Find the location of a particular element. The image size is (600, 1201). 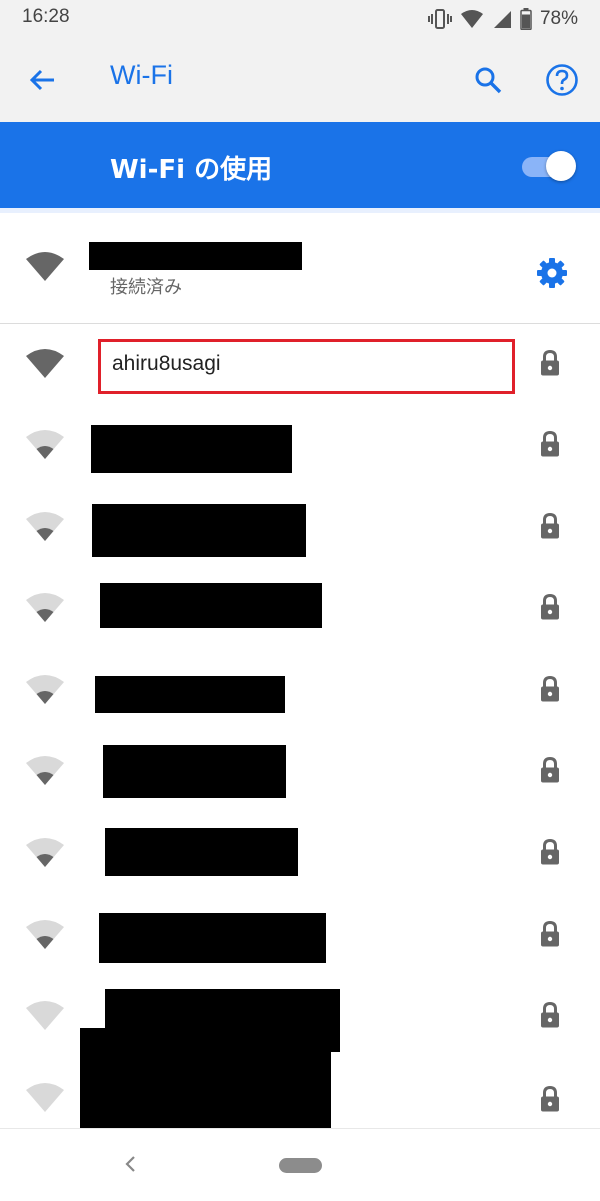

network-settings-button is located at coordinates (552, 273).